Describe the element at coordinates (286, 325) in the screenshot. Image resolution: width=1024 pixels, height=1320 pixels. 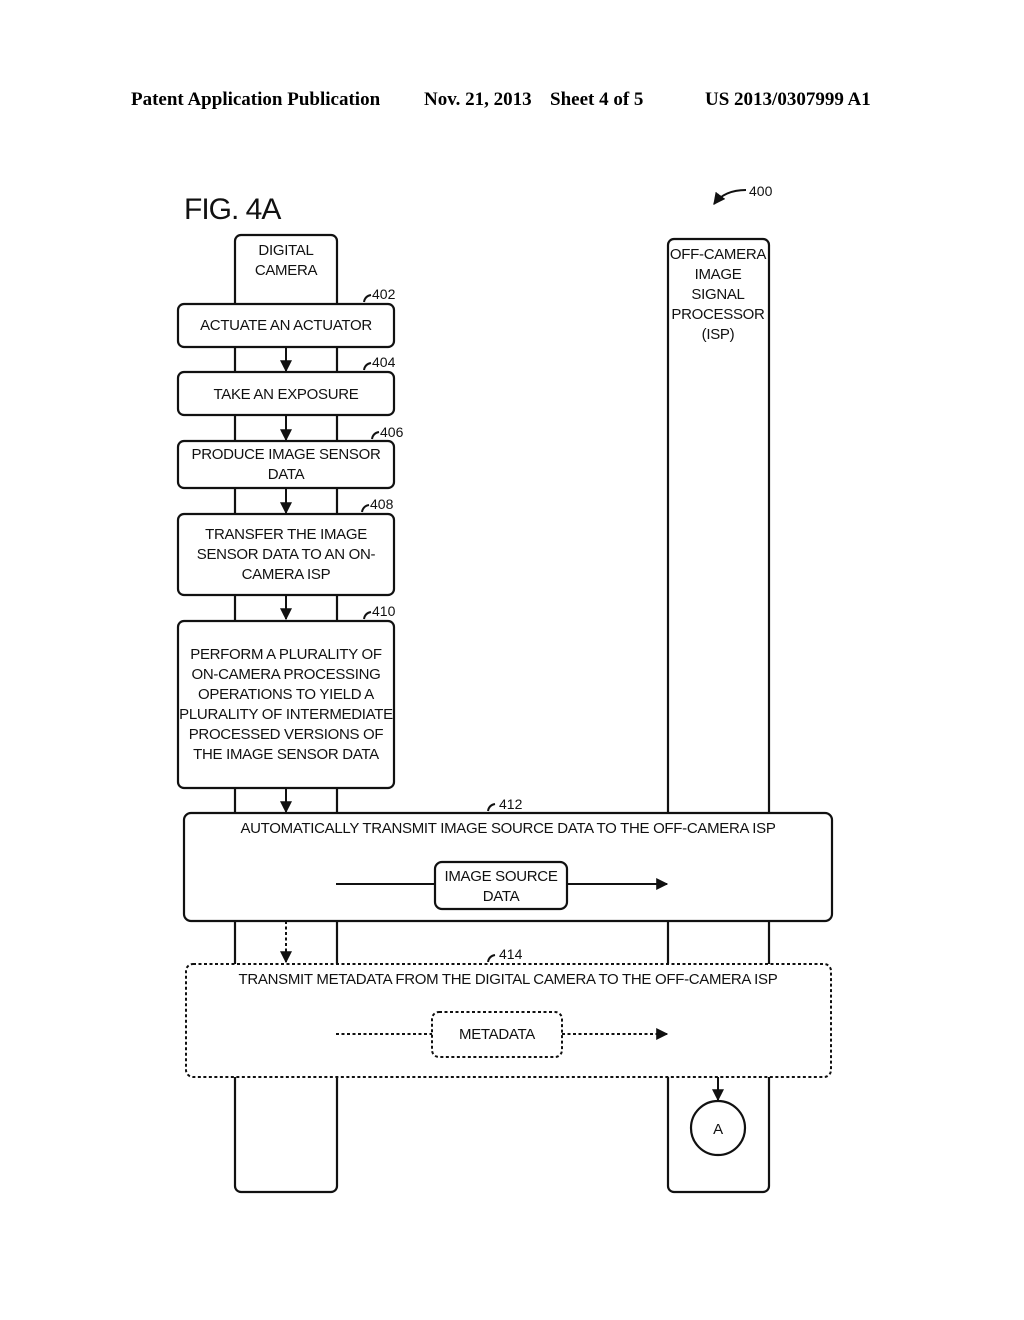
I see `step-text: ACTUATE AN ACTUATOR` at that location.